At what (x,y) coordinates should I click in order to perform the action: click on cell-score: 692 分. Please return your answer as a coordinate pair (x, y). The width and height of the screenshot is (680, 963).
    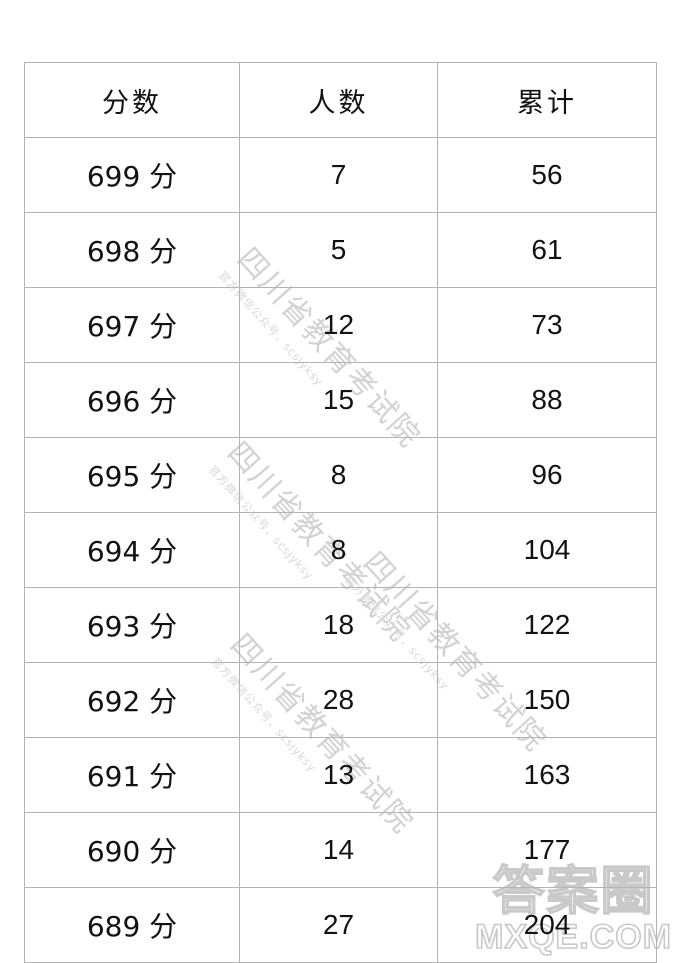
    Looking at the image, I should click on (132, 700).